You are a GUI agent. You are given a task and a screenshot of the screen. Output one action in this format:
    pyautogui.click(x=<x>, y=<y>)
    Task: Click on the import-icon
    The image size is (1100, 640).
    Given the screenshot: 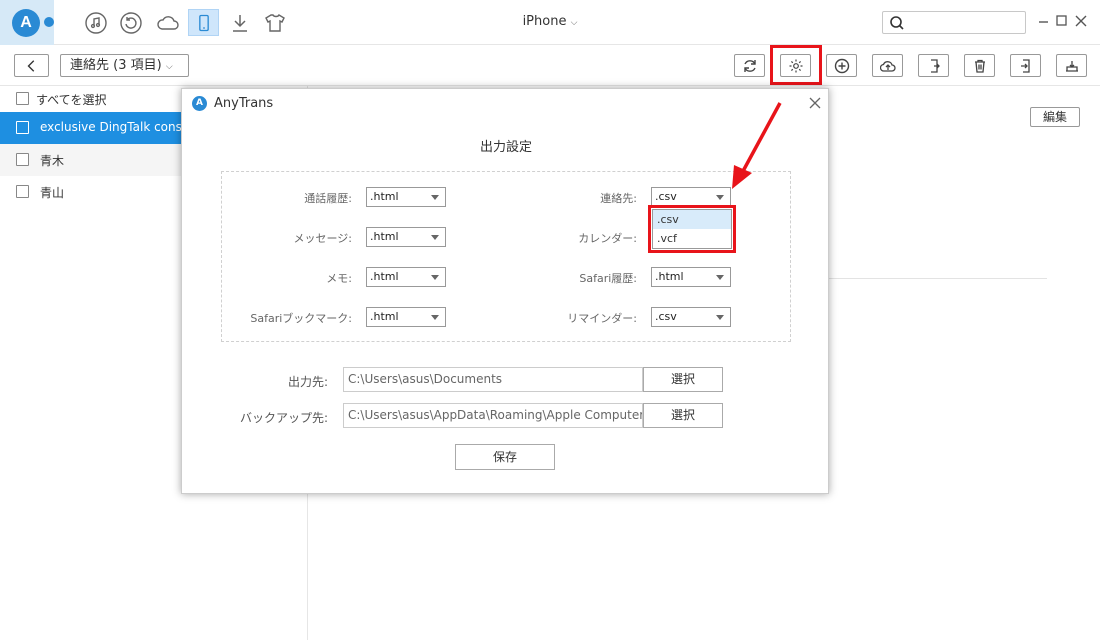 What is the action you would take?
    pyautogui.click(x=1025, y=66)
    